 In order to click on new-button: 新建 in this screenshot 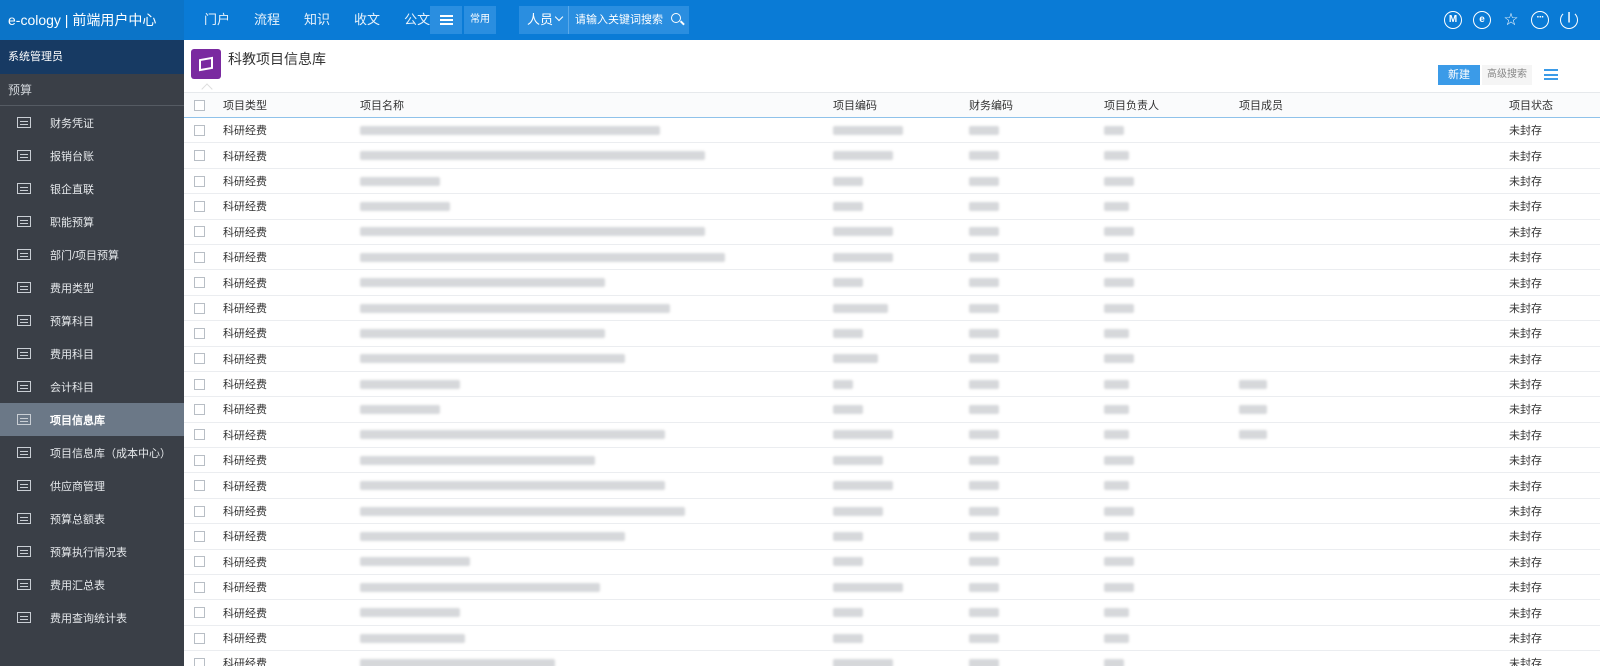, I will do `click(1459, 75)`.